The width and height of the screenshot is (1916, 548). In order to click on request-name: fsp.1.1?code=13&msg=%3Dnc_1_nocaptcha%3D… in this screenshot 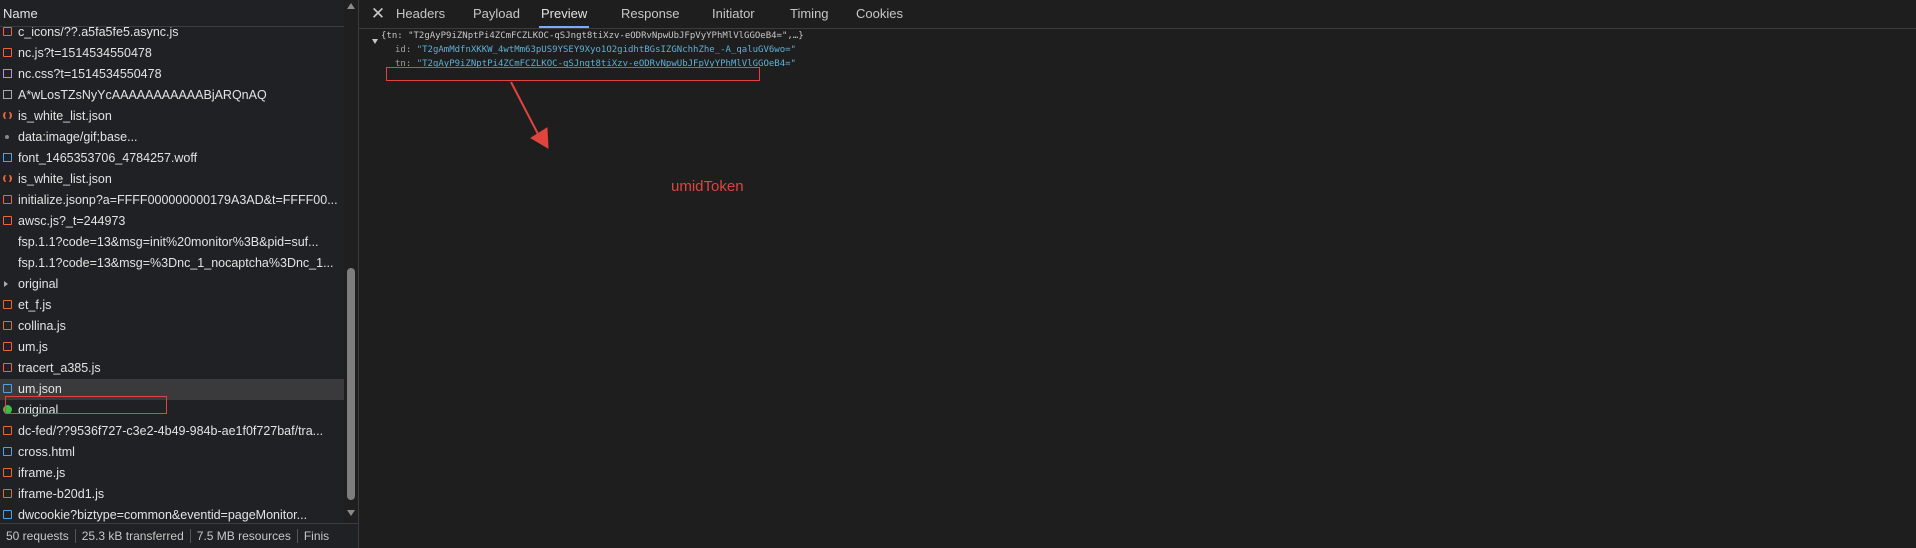, I will do `click(176, 263)`.